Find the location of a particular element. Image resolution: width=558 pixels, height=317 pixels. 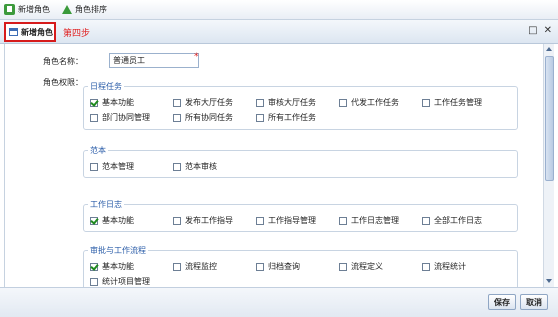

checkbox-item: 归档查询 is located at coordinates (278, 266).